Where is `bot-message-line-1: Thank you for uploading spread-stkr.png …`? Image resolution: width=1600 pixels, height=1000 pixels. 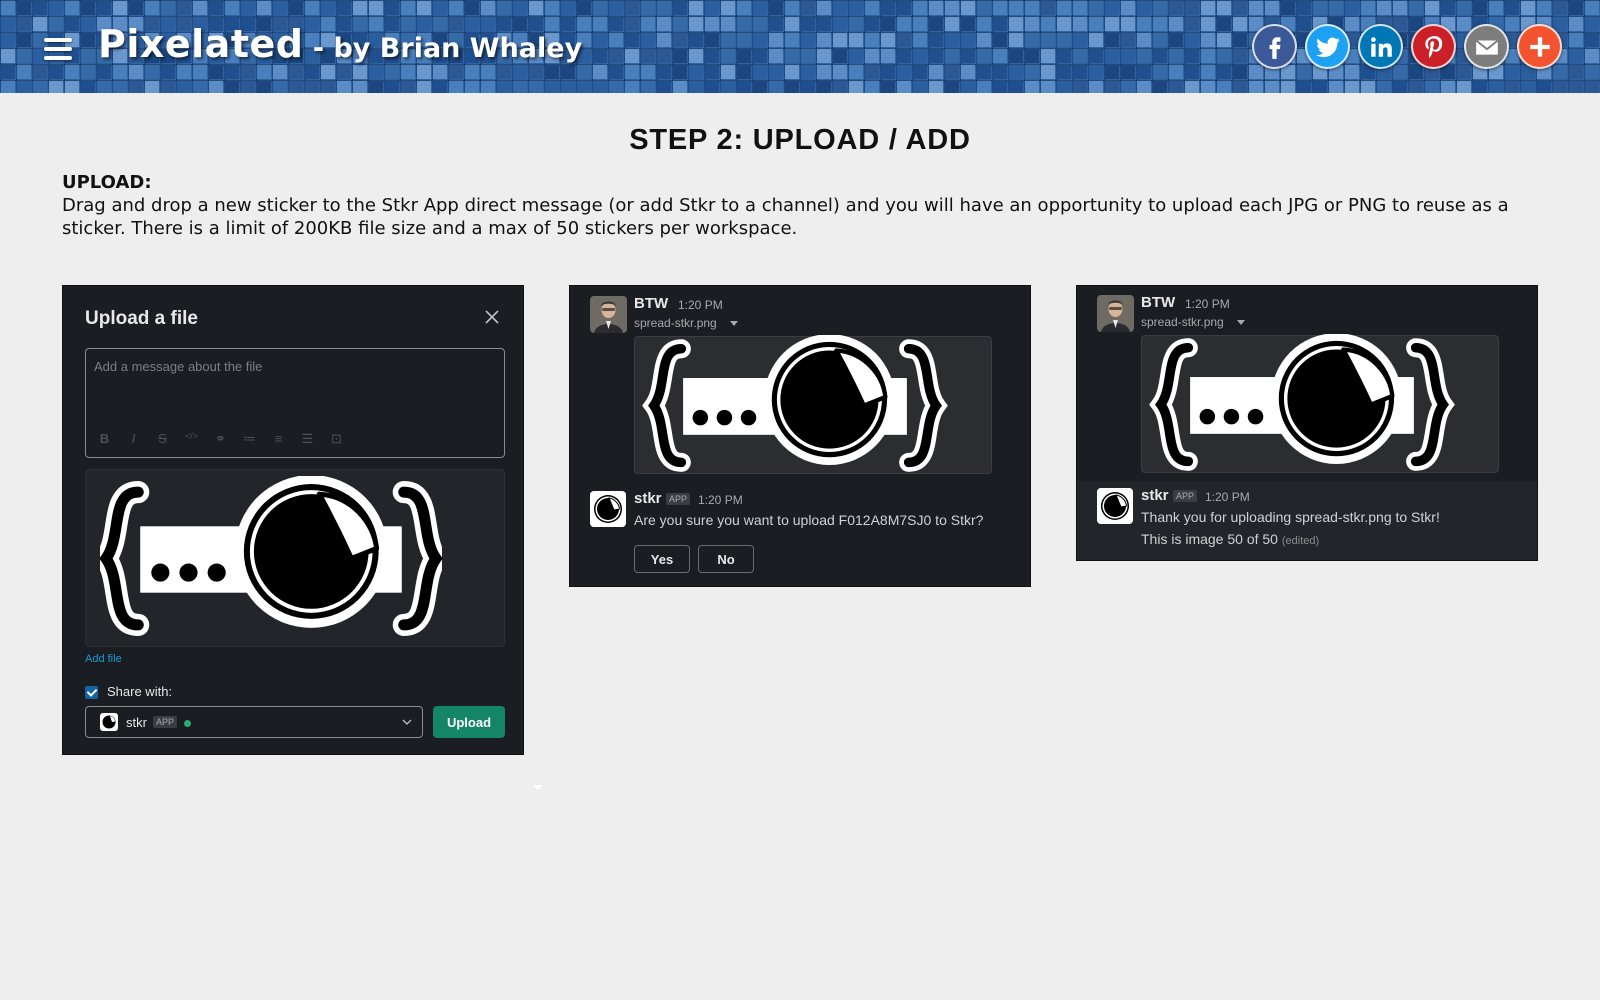
bot-message-line-1: Thank you for uploading spread-stkr.png … is located at coordinates (1290, 517).